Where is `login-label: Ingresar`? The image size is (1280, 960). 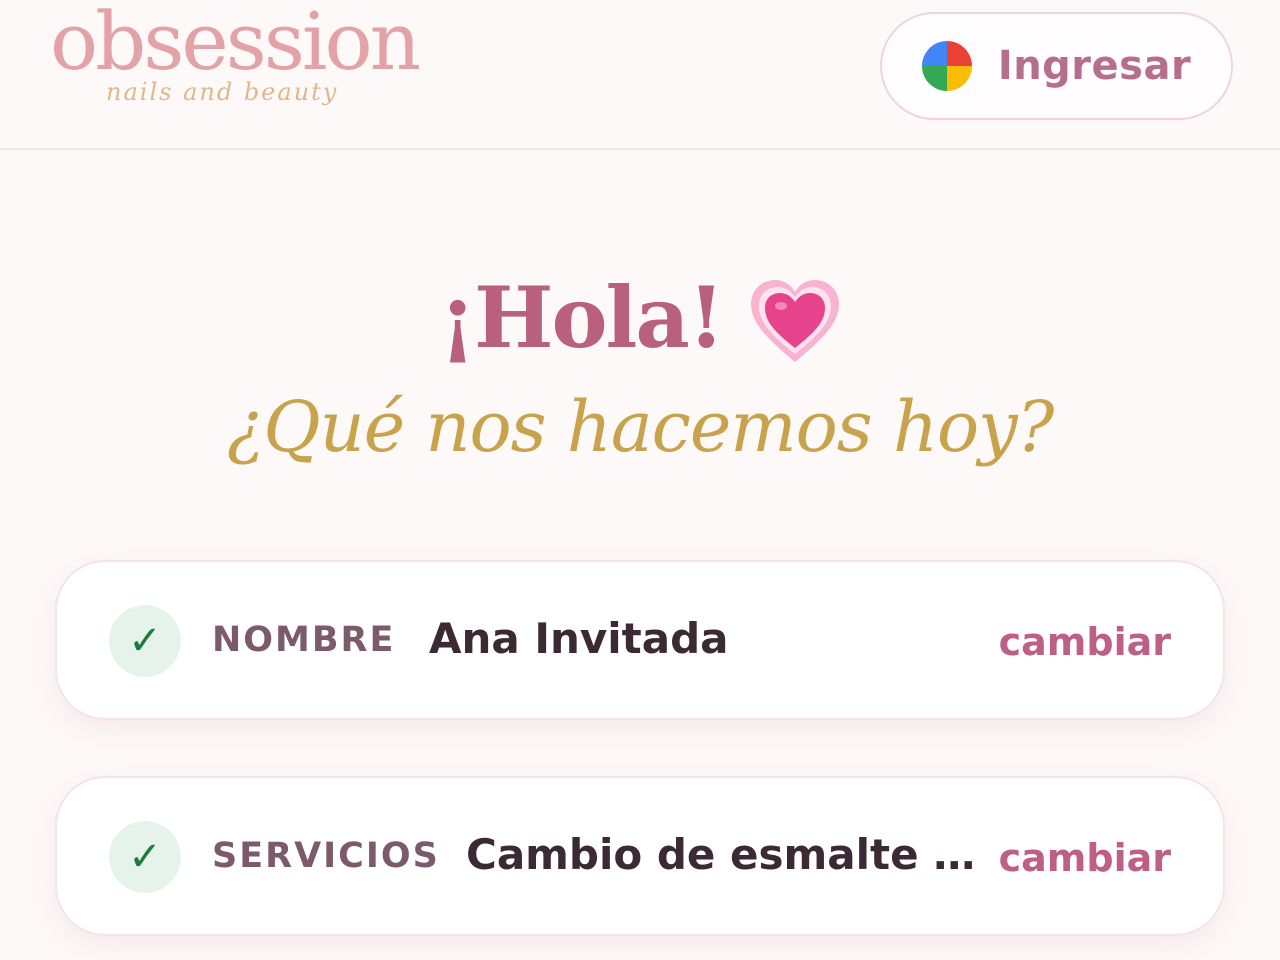
login-label: Ingresar is located at coordinates (1094, 66).